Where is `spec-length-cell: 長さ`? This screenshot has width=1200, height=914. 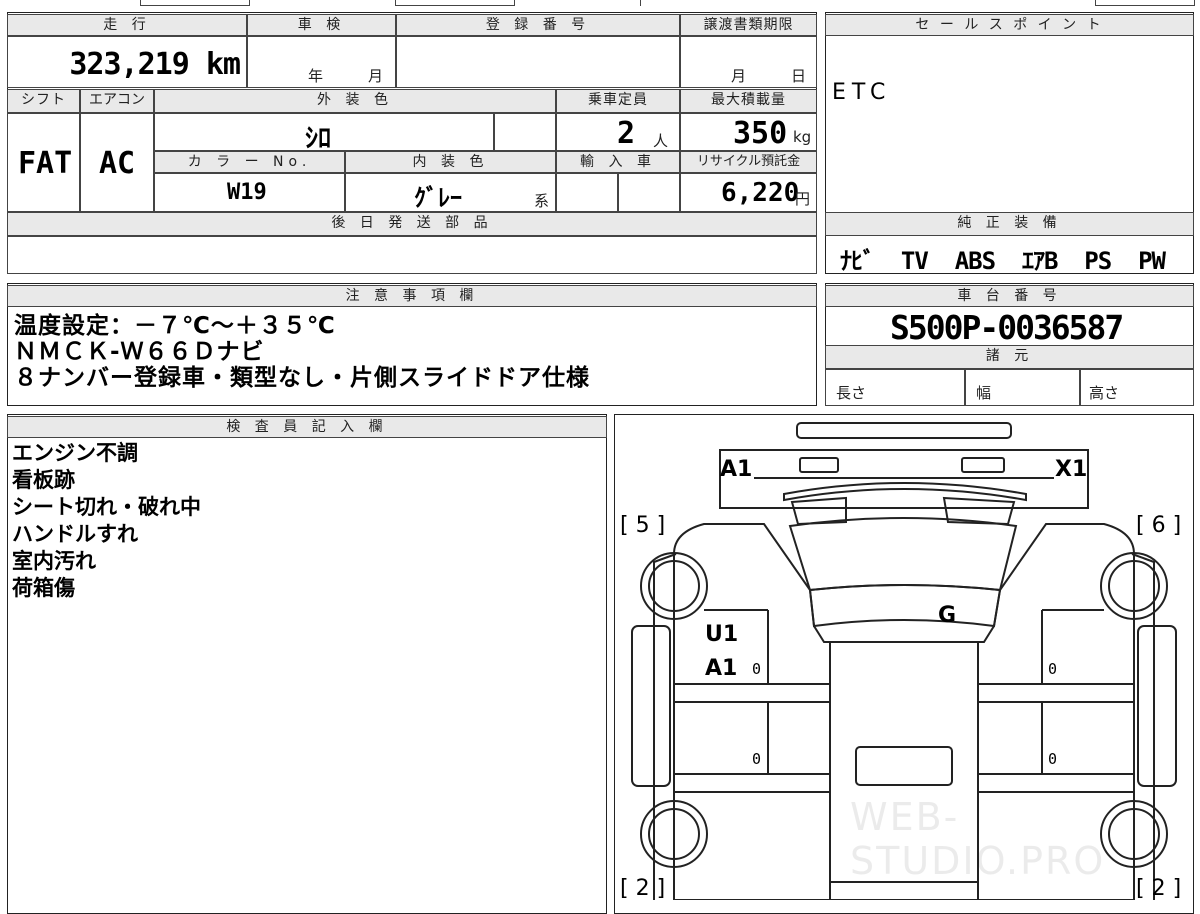 spec-length-cell: 長さ is located at coordinates (895, 387).